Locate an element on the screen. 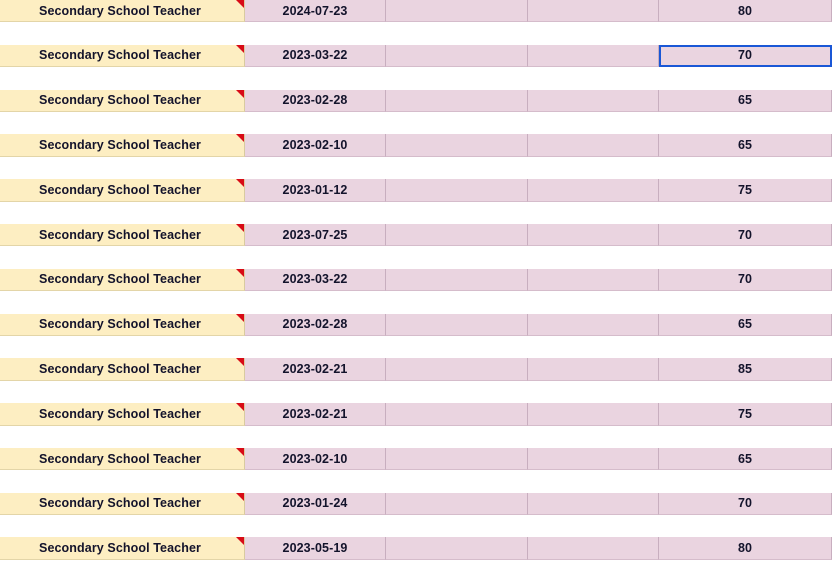 This screenshot has height=562, width=832. cell-text: 2023-05-19 is located at coordinates (315, 548).